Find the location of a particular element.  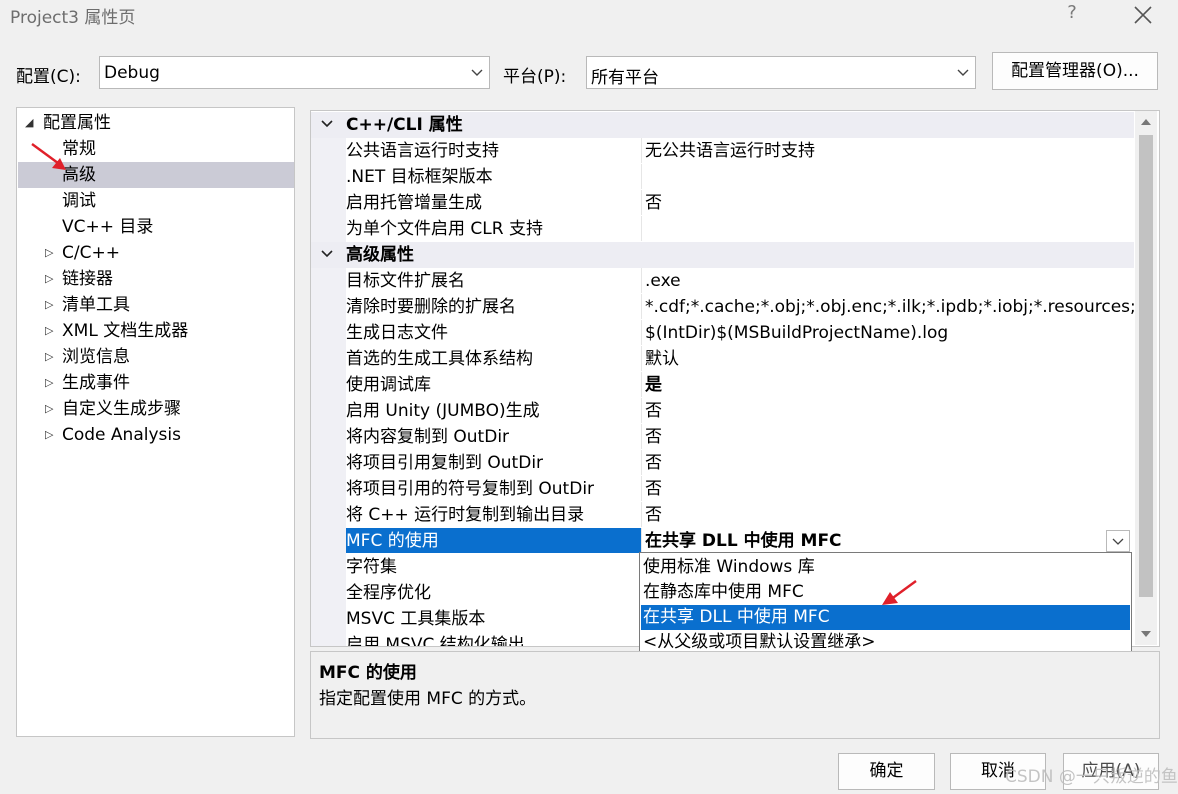

tree-item-label: 调试 is located at coordinates (79, 201).